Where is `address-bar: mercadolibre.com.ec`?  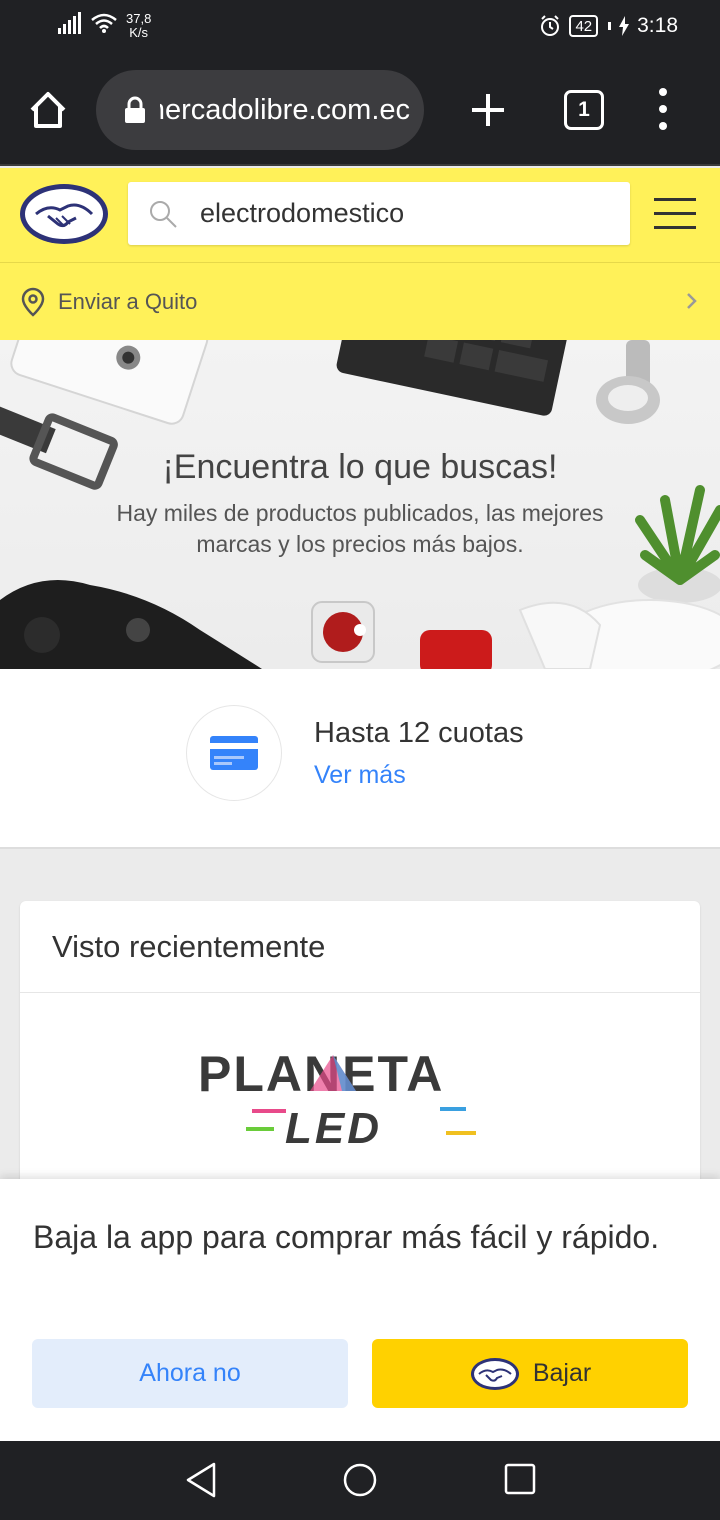
address-bar: mercadolibre.com.ec is located at coordinates (260, 110).